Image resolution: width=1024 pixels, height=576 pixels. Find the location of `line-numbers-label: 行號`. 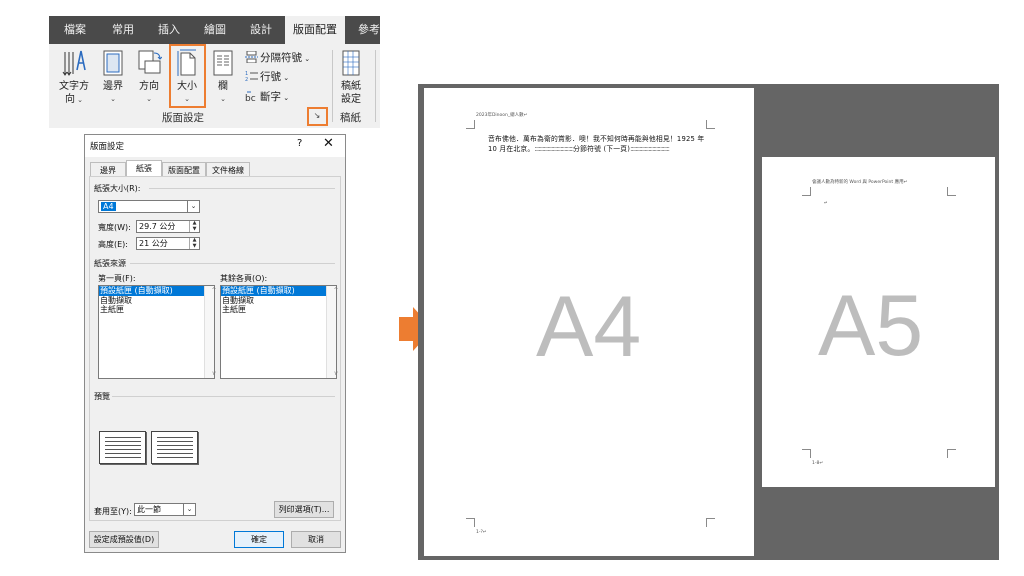

line-numbers-label: 行號 is located at coordinates (270, 77).